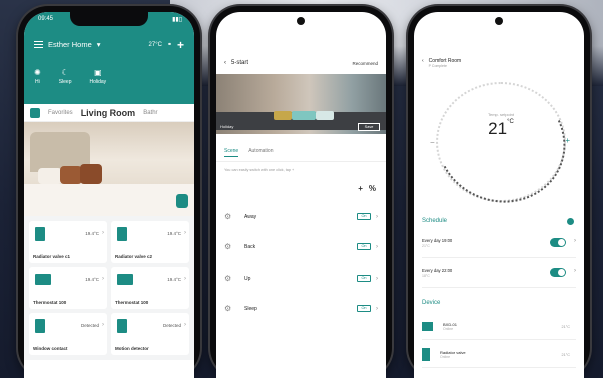 This screenshot has width=603, height=378. Describe the element at coordinates (40, 326) in the screenshot. I see `window-contact-icon` at that location.